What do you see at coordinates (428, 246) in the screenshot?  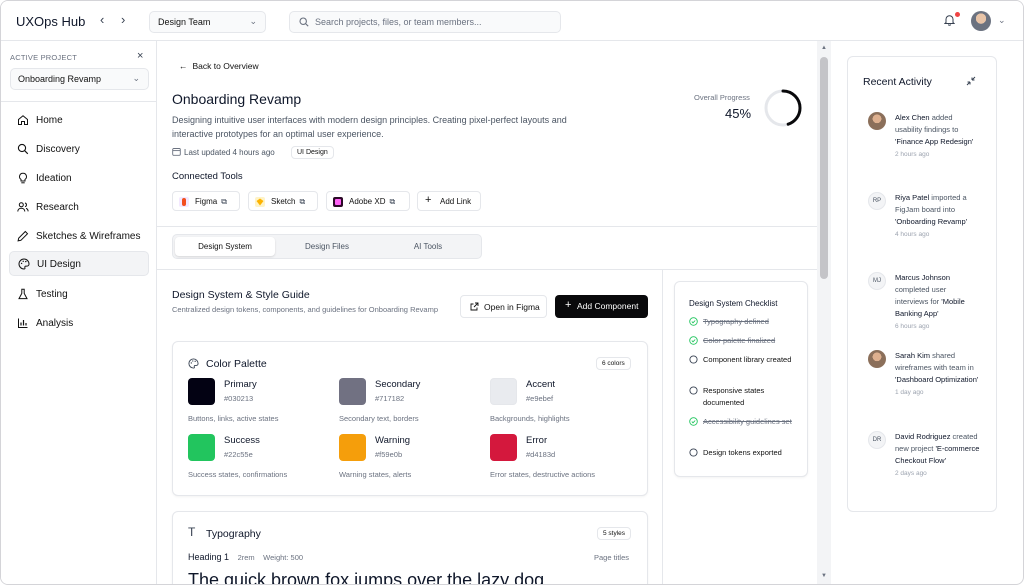 I see `tab-ai-tools: AI Tools` at bounding box center [428, 246].